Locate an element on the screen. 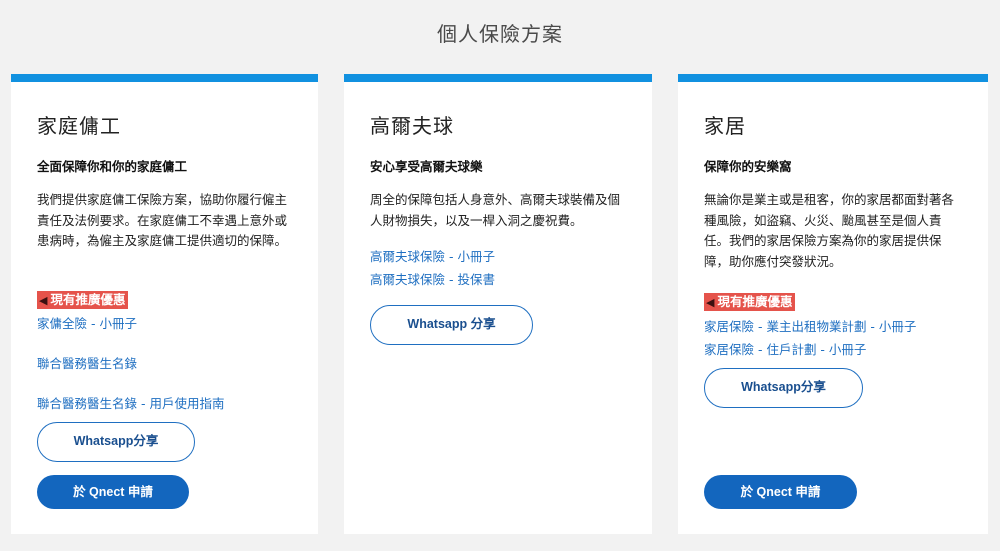  link-golf-brochure: 高爾夫球保險 - 小冊子 is located at coordinates (432, 255).